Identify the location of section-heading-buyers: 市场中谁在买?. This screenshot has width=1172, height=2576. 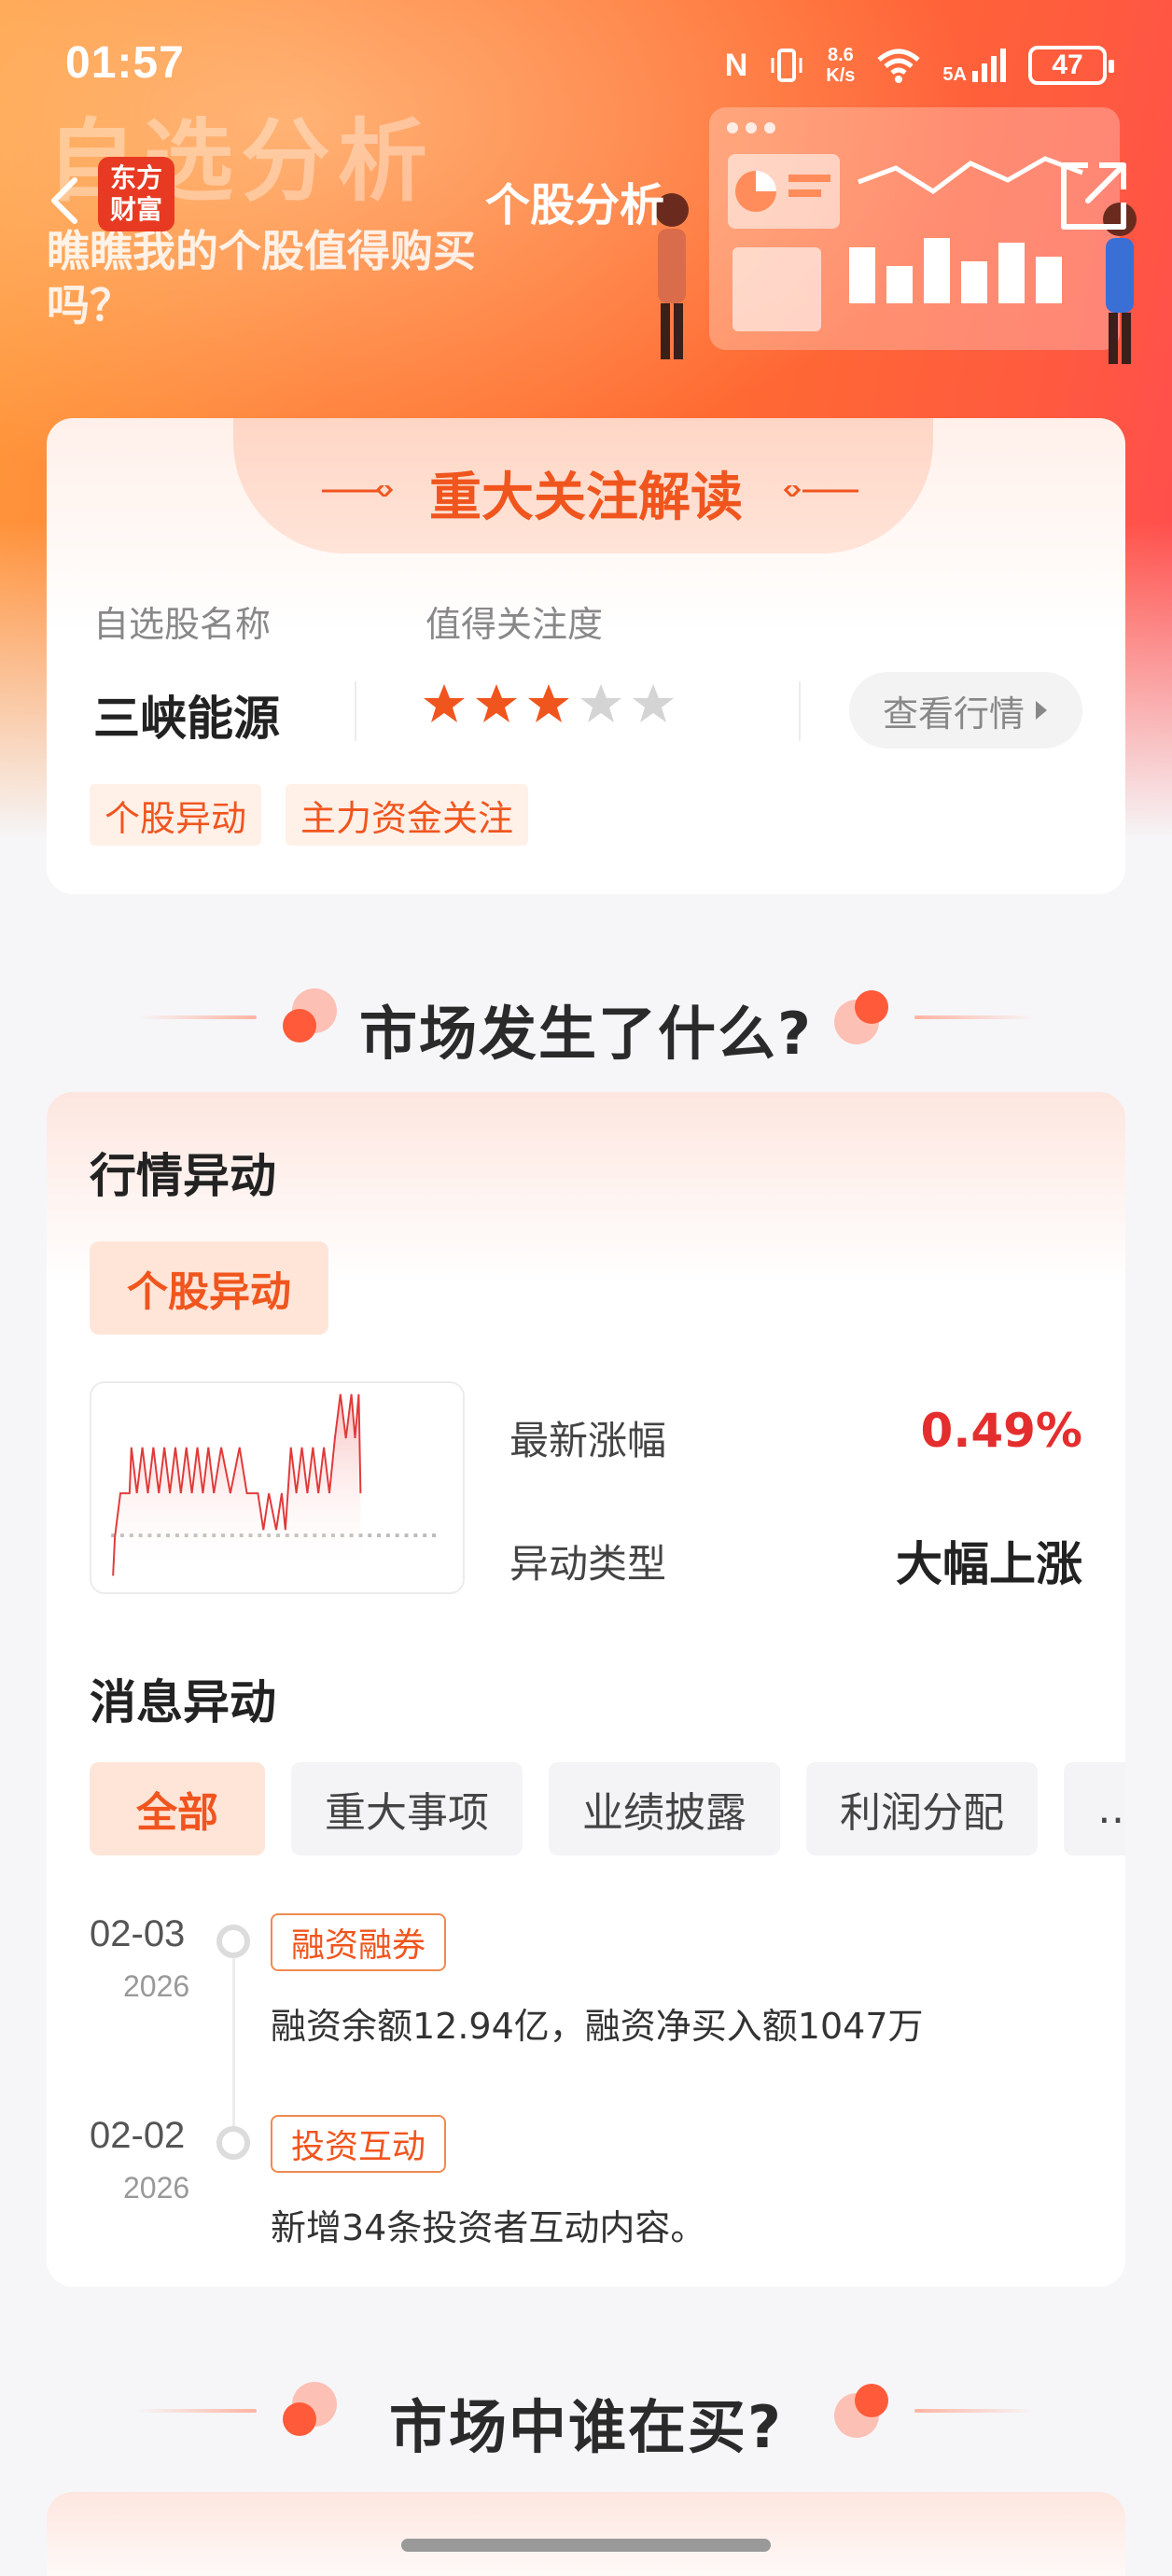
(586, 2415).